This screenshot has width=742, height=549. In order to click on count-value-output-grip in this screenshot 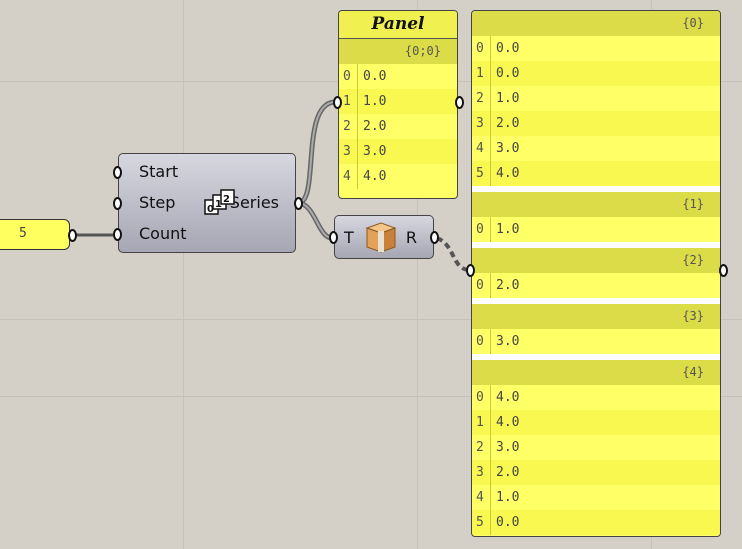, I will do `click(72, 235)`.